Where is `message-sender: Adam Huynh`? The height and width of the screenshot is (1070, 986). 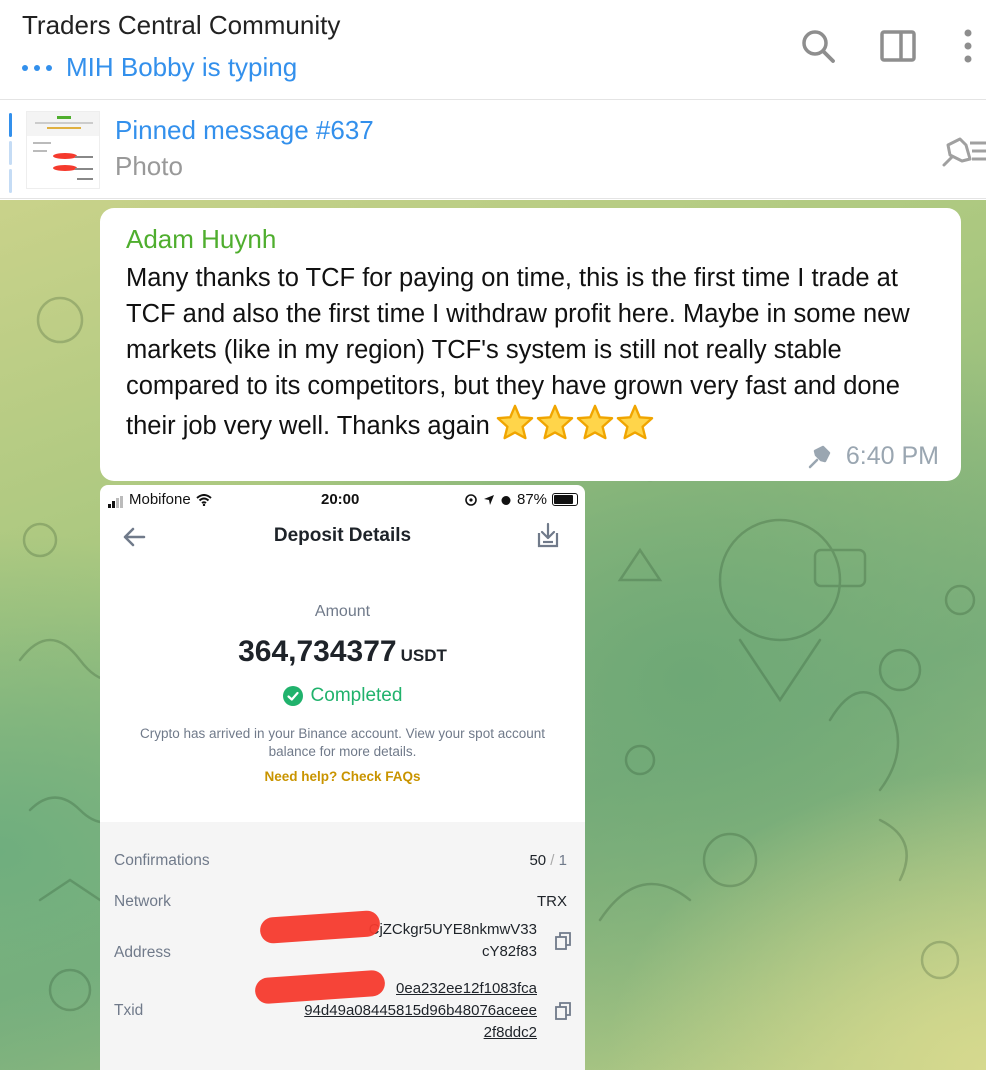 message-sender: Adam Huynh is located at coordinates (201, 239).